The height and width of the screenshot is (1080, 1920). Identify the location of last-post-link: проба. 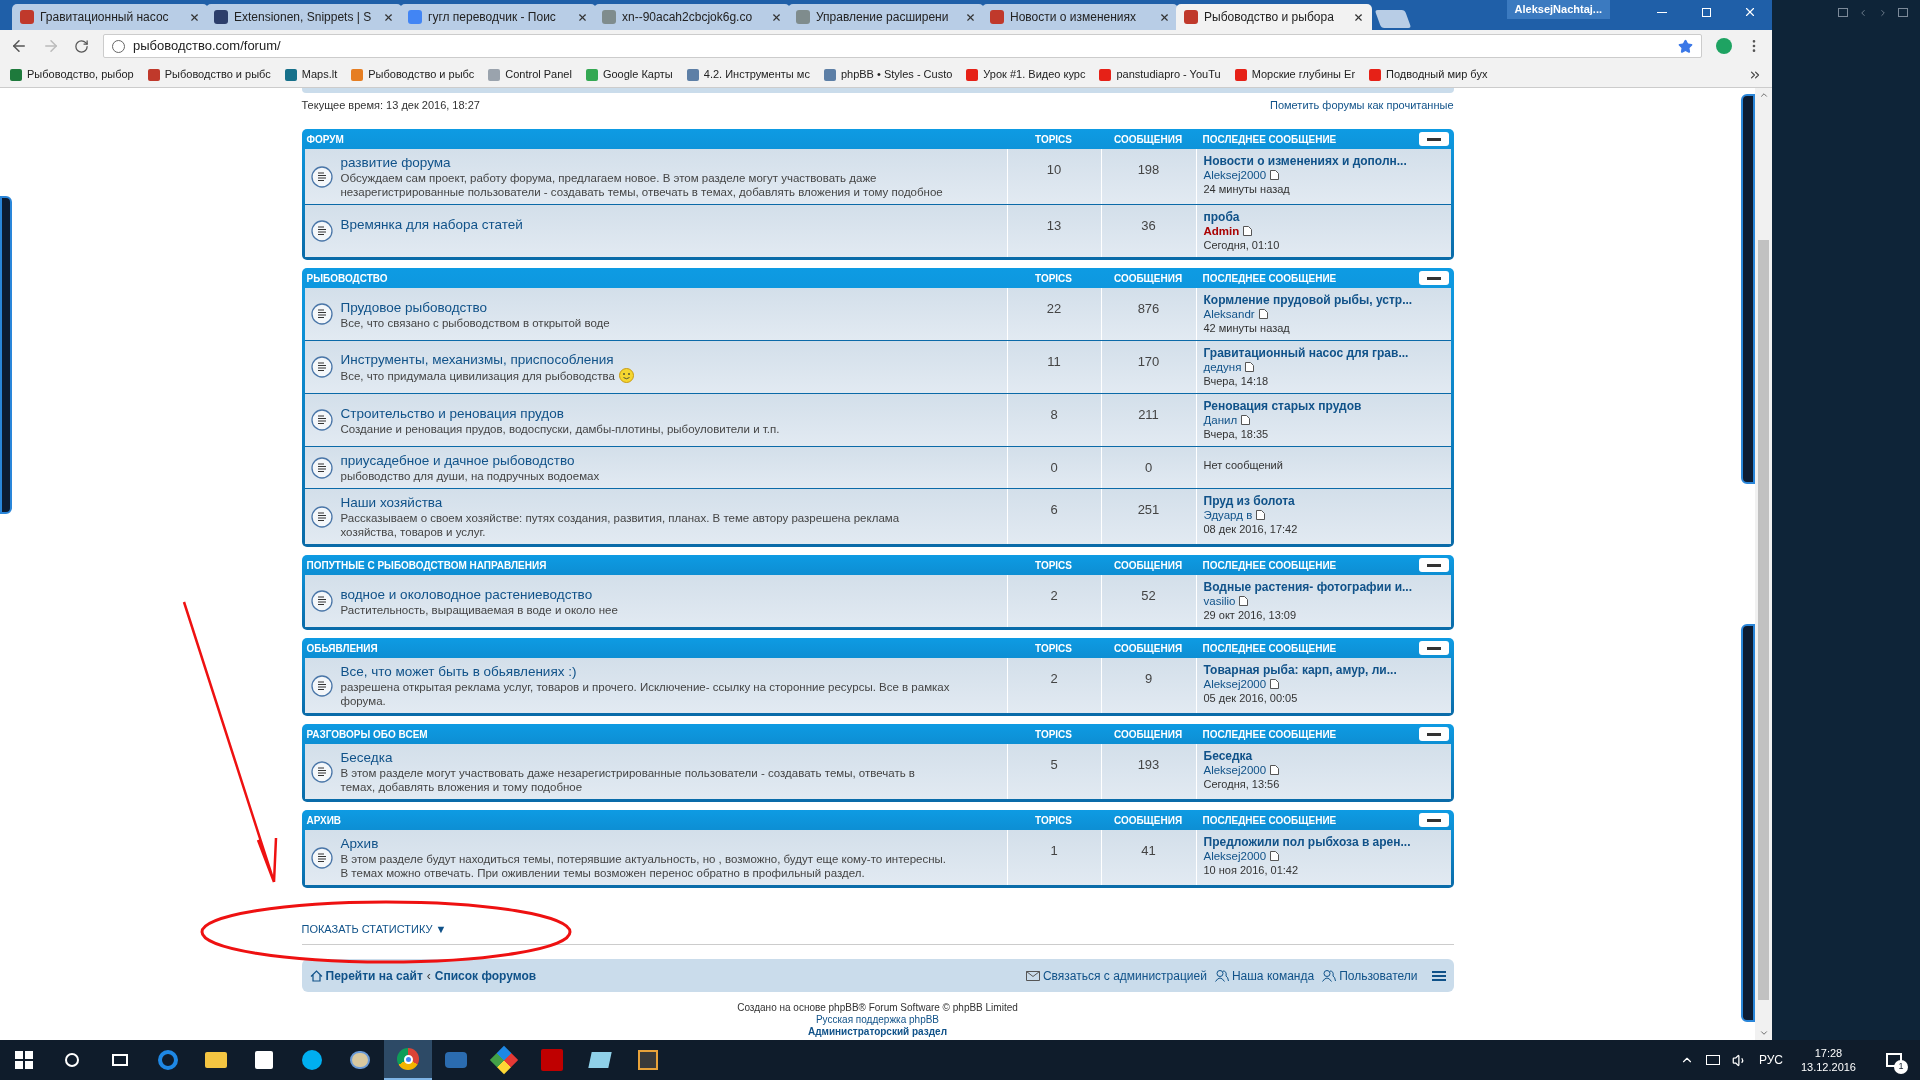
(1327, 217).